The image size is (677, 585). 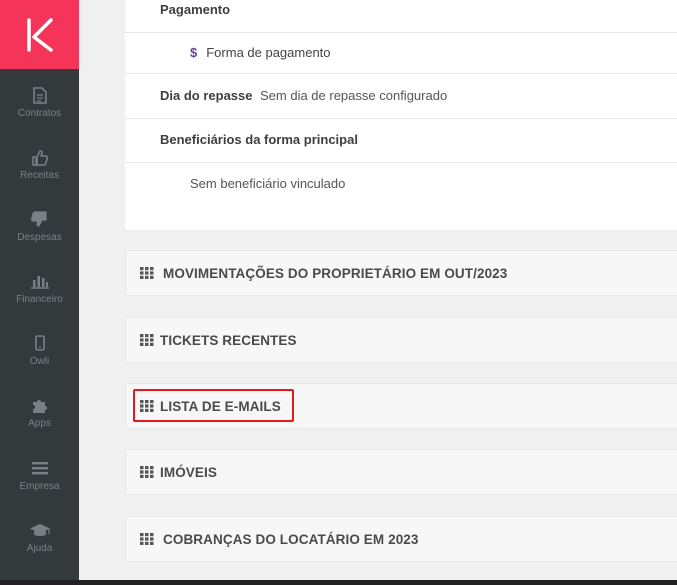 What do you see at coordinates (40, 281) in the screenshot?
I see `bar-chart-icon` at bounding box center [40, 281].